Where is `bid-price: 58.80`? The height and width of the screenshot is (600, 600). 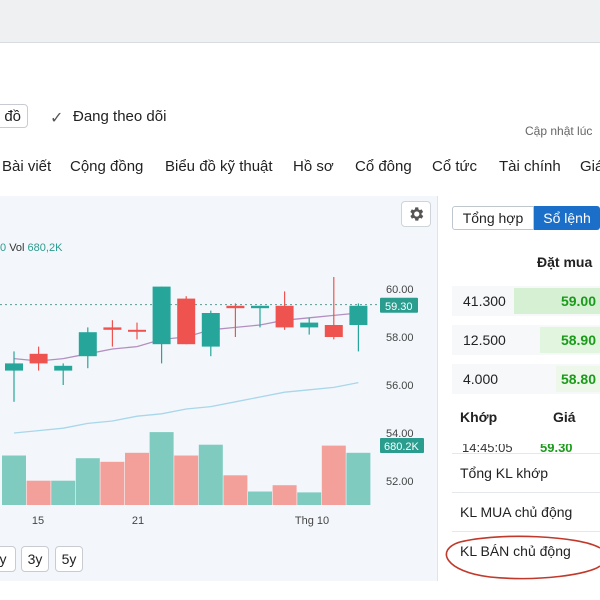 bid-price: 58.80 is located at coordinates (578, 379).